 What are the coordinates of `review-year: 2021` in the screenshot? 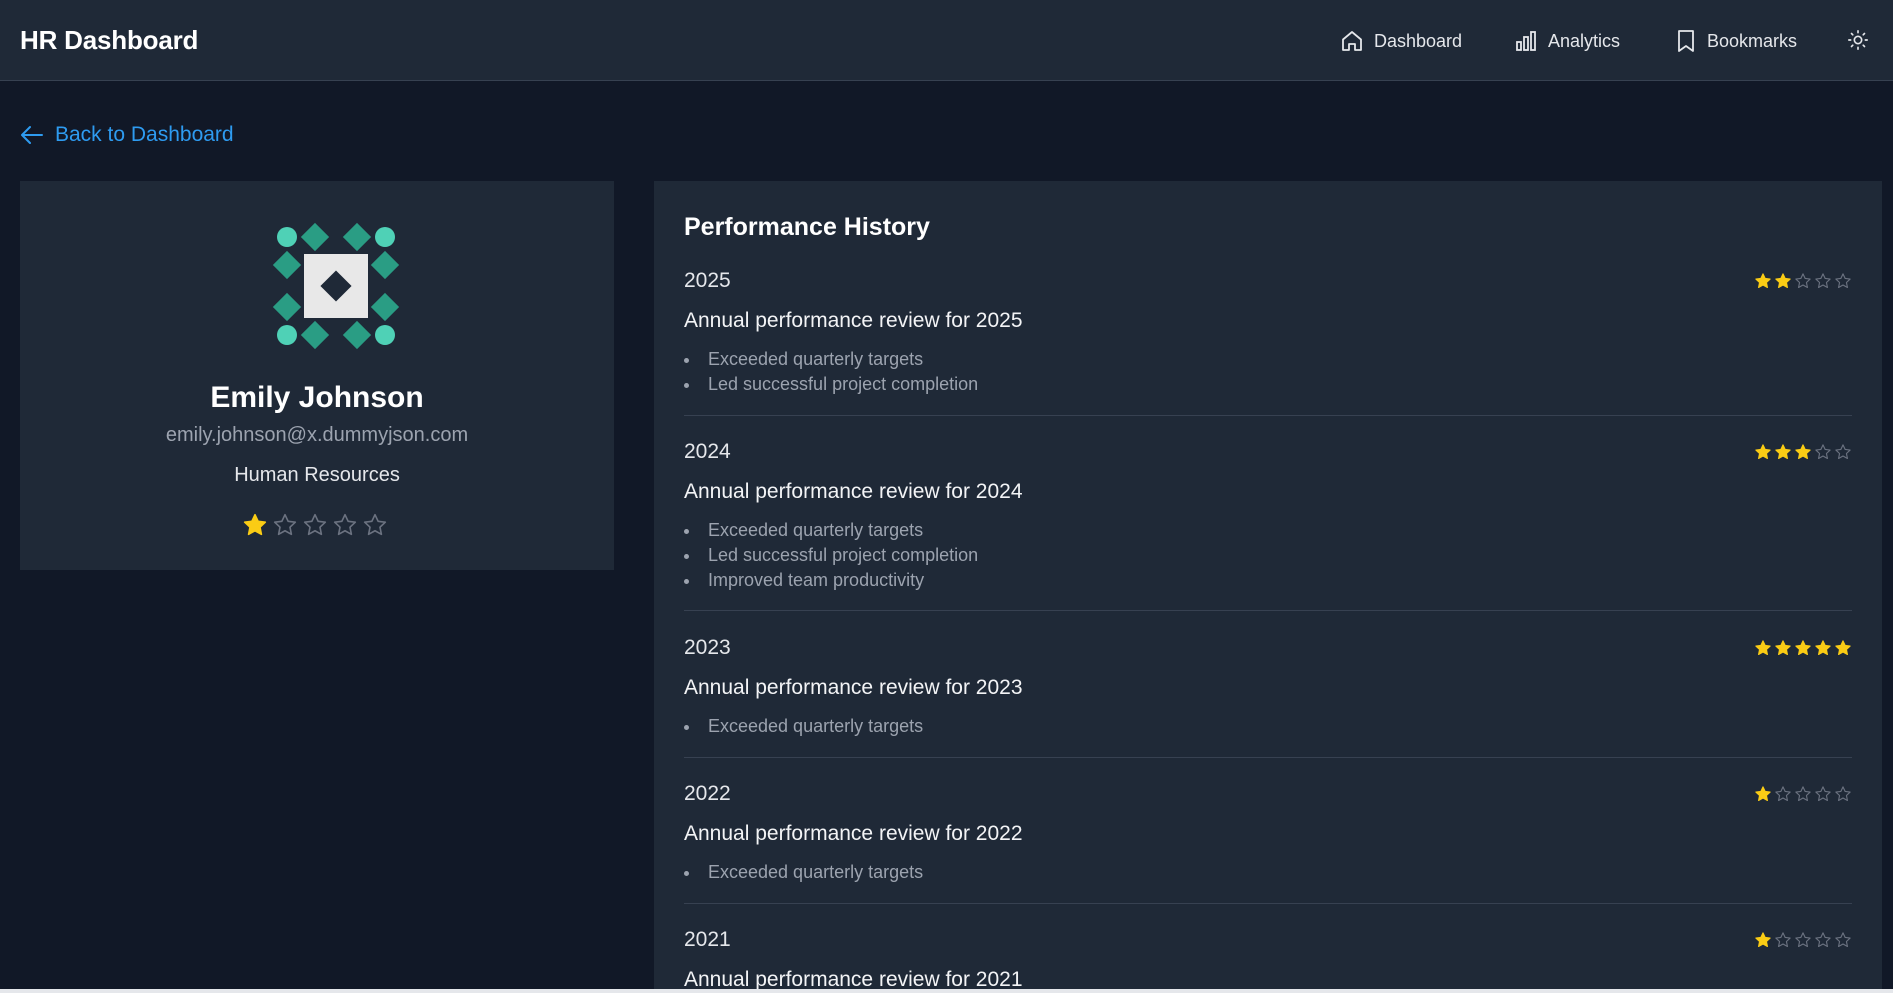 It's located at (707, 939).